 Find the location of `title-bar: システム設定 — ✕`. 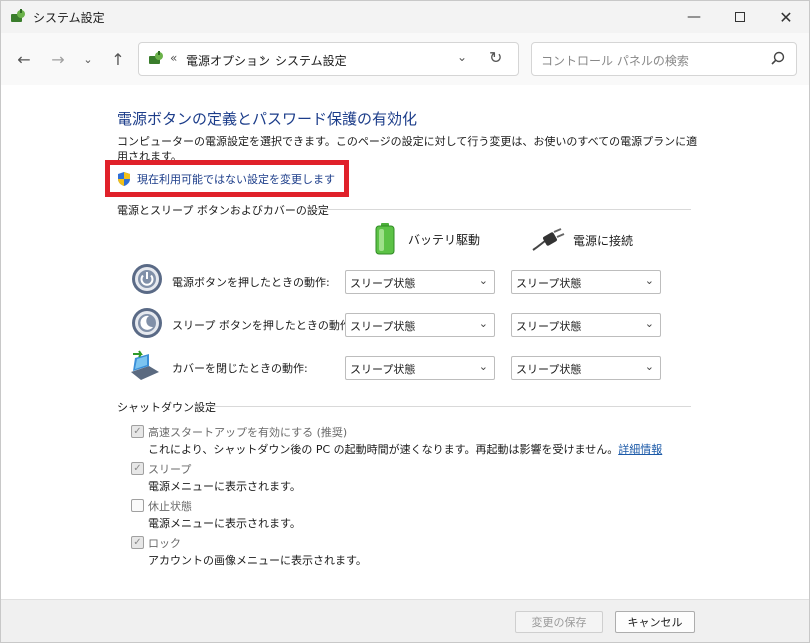

title-bar: システム設定 — ✕ is located at coordinates (405, 17).